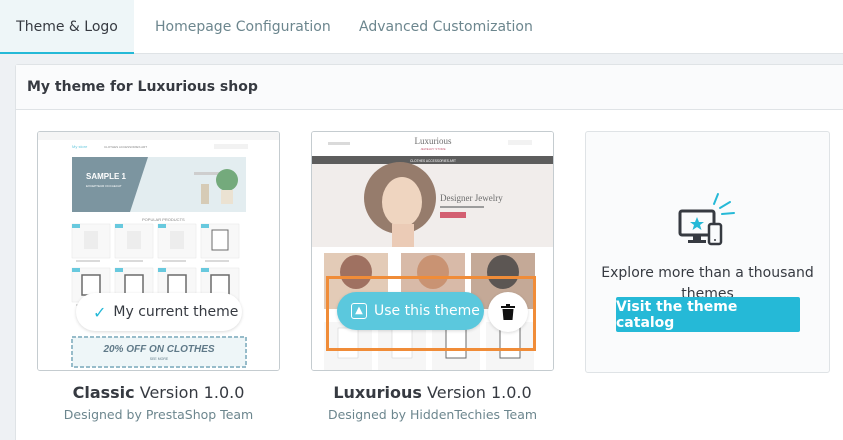  Describe the element at coordinates (158, 414) in the screenshot. I see `classic-theme-author: Designed by PrestaShop Team` at that location.